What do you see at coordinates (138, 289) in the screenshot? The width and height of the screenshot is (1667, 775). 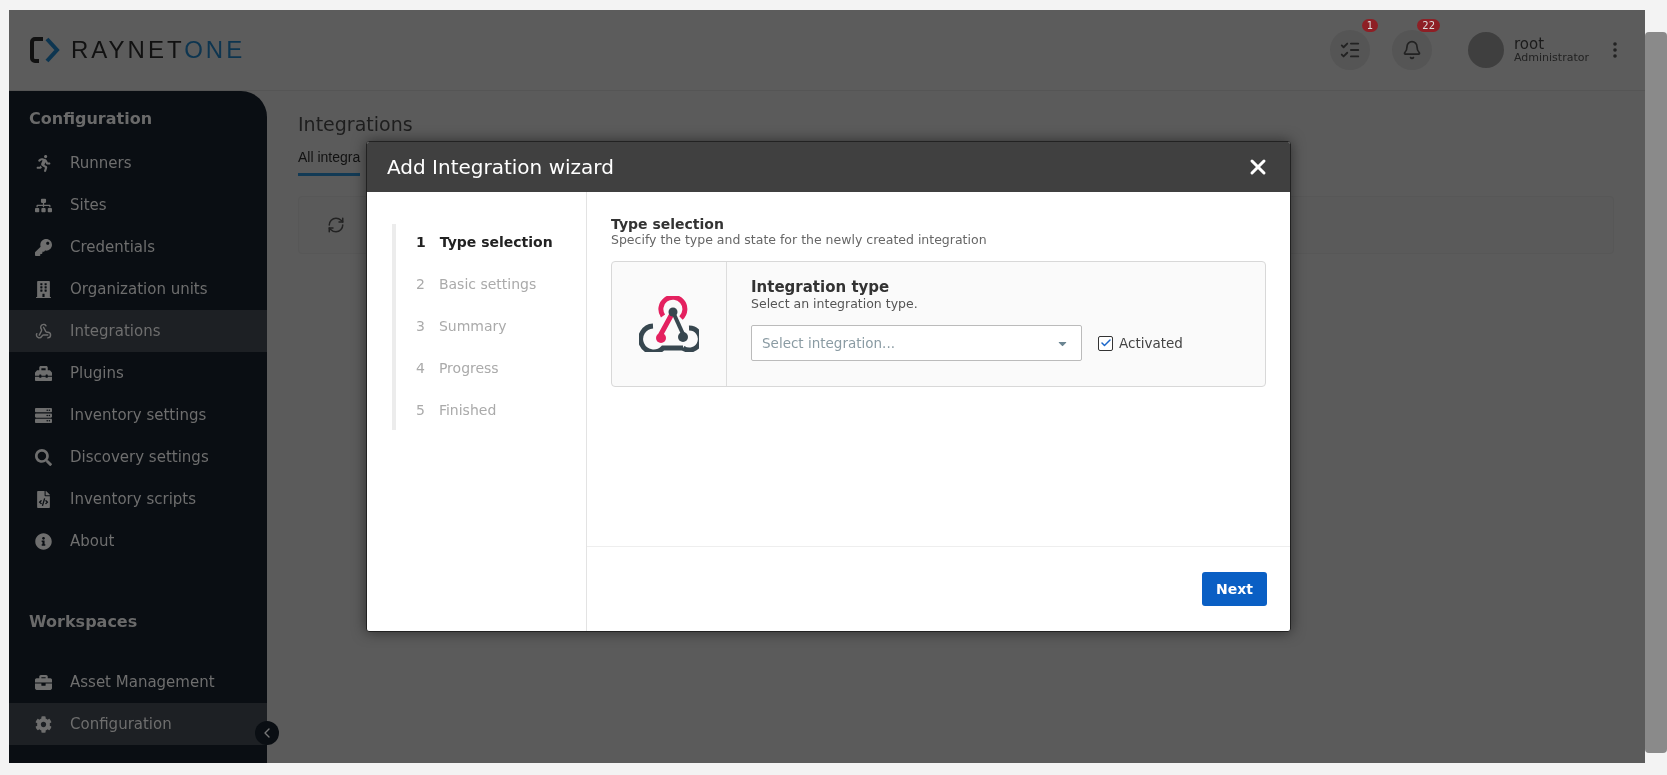 I see `sidebar-item: Organization units` at bounding box center [138, 289].